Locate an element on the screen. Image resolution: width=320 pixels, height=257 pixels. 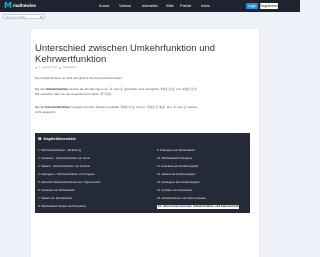
search-input: Suche im Wiki is located at coordinates (24, 16).